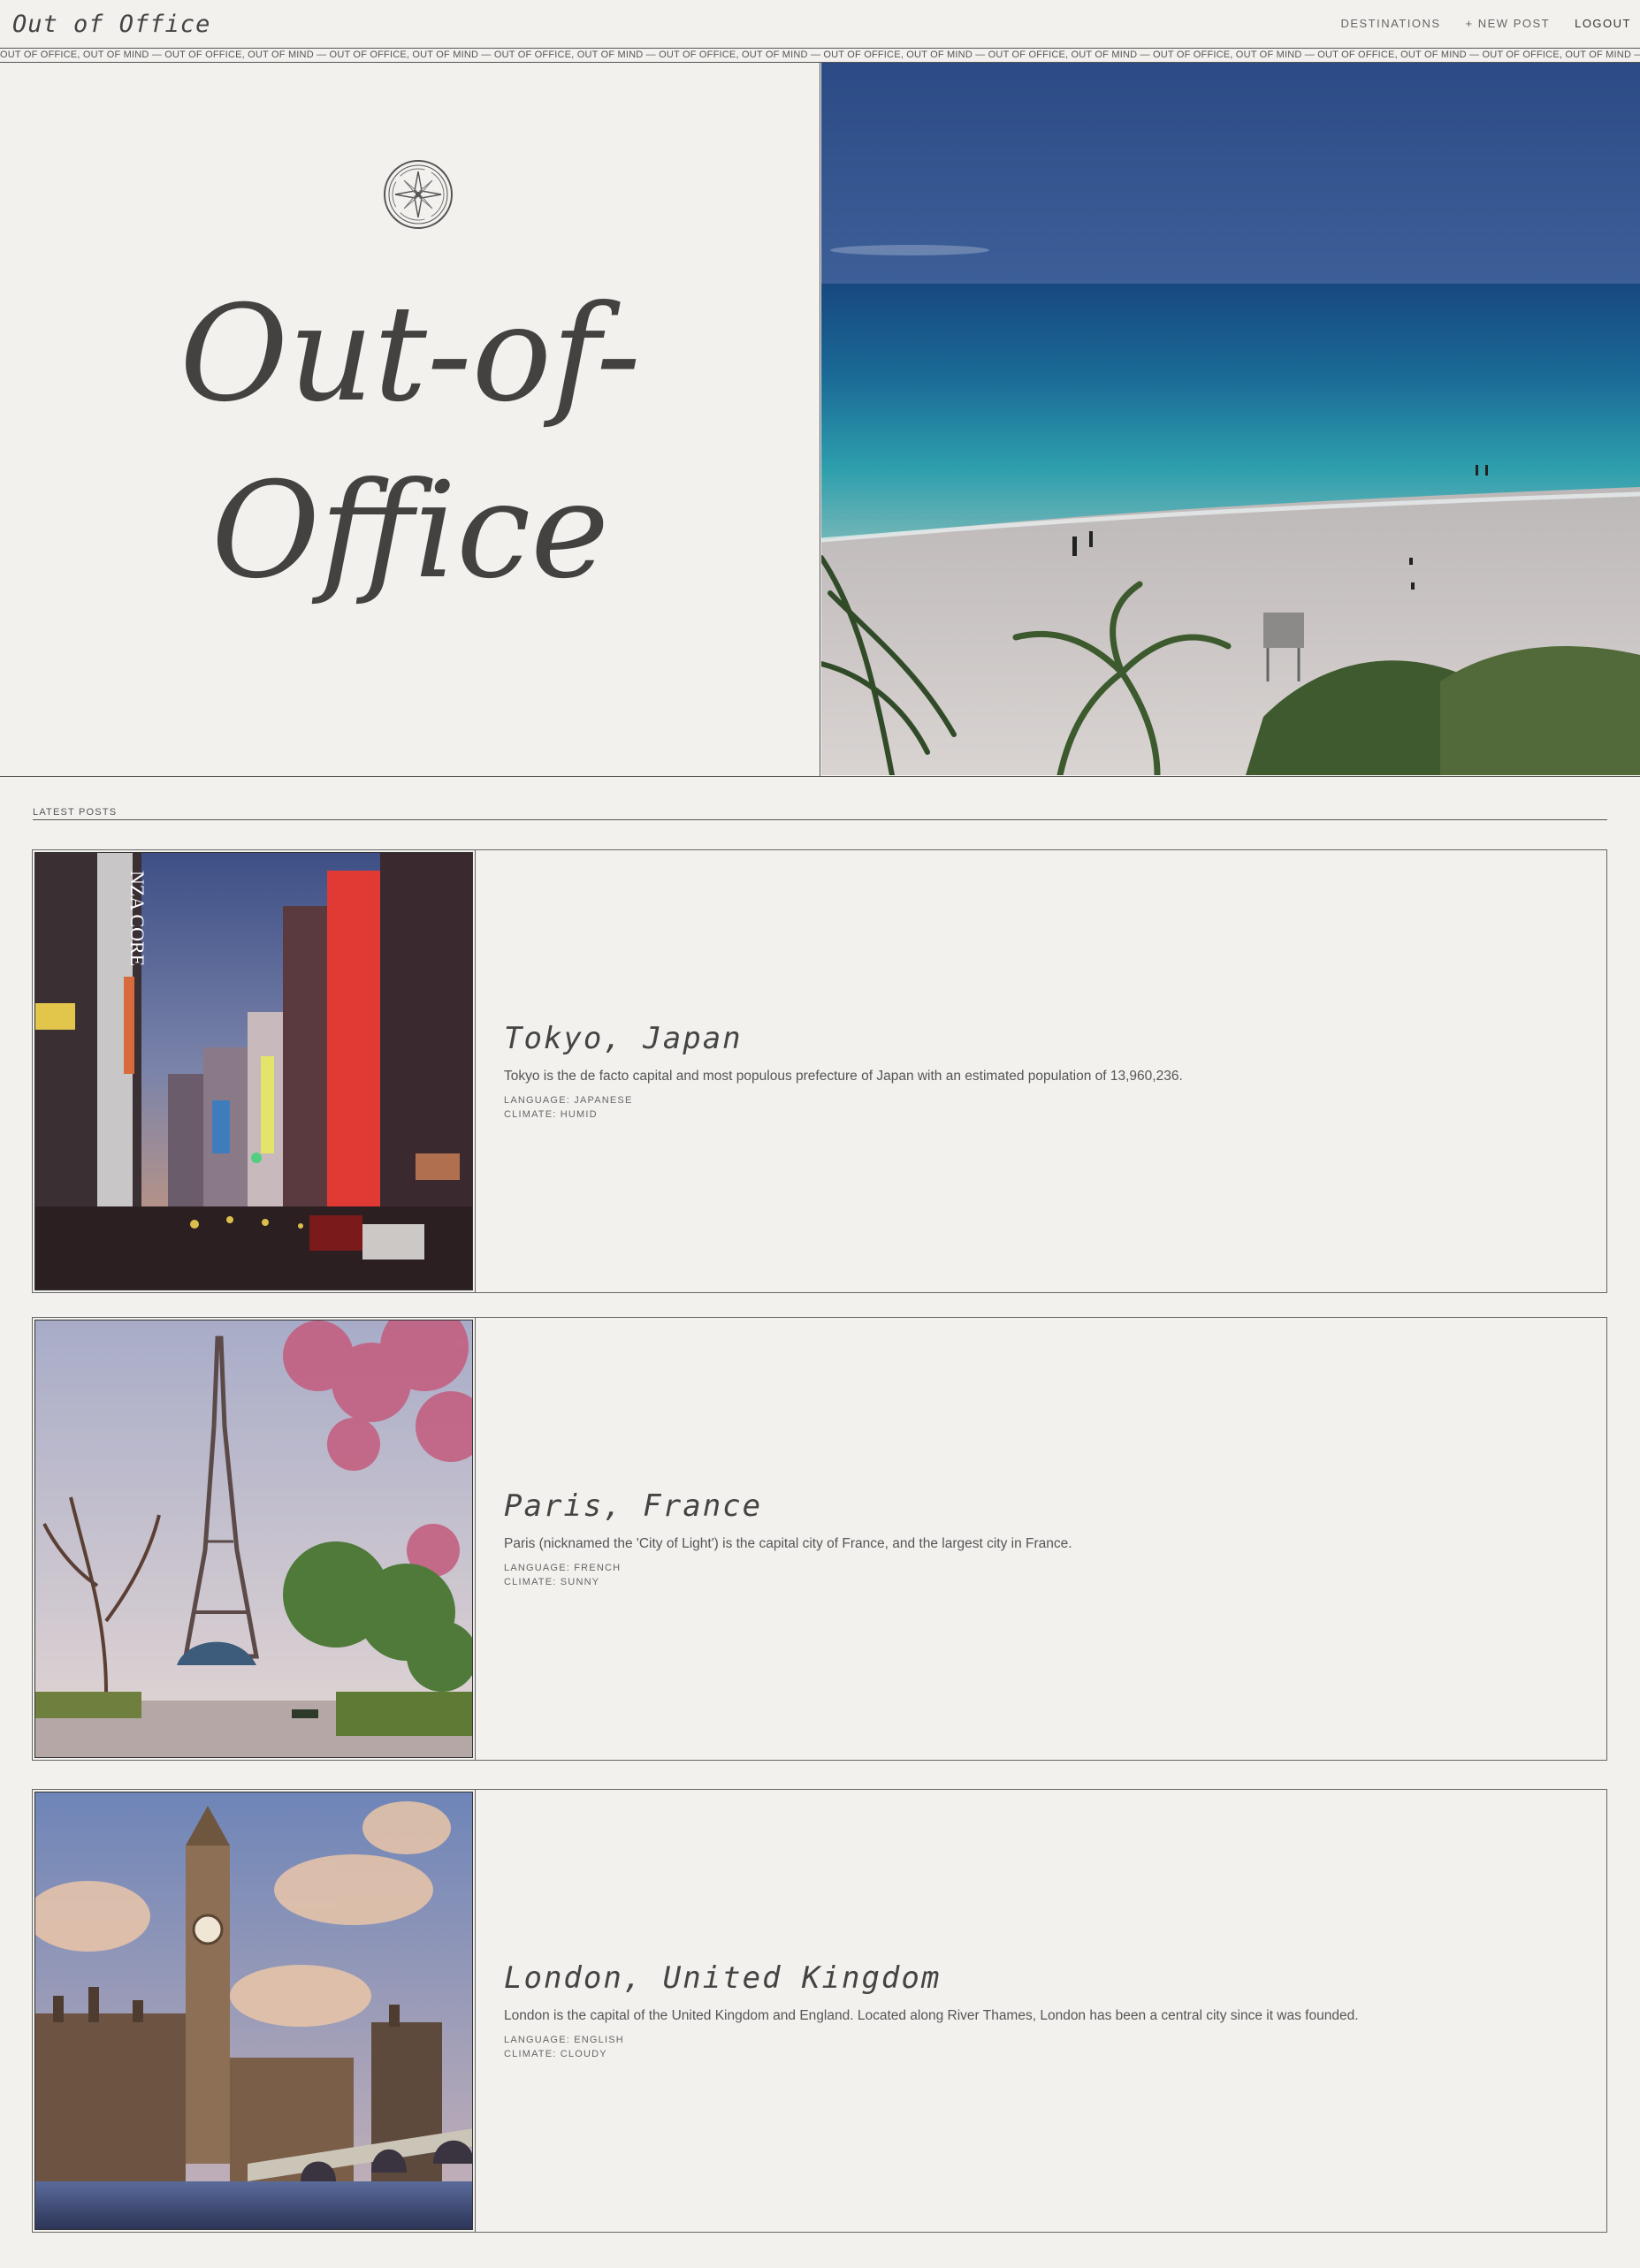 Image resolution: width=1640 pixels, height=2268 pixels. Describe the element at coordinates (253, 1071) in the screenshot. I see `tokyo-street-photo: NZA CORE` at that location.